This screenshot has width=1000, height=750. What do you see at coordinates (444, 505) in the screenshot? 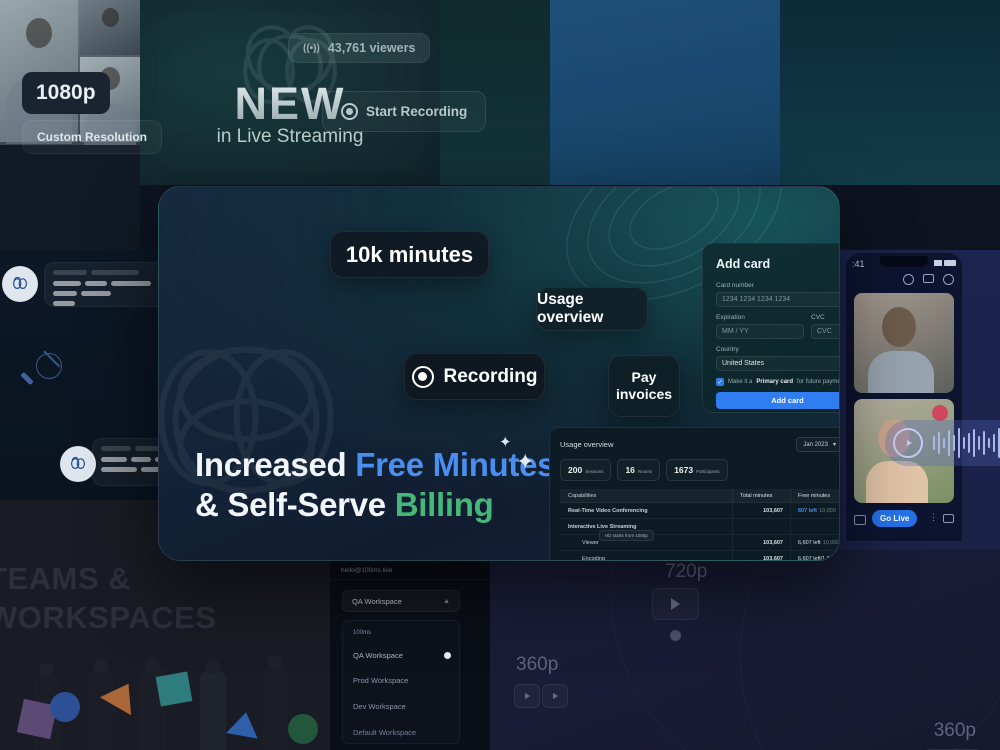
I see `headline-highlight-green: Billing` at bounding box center [444, 505].